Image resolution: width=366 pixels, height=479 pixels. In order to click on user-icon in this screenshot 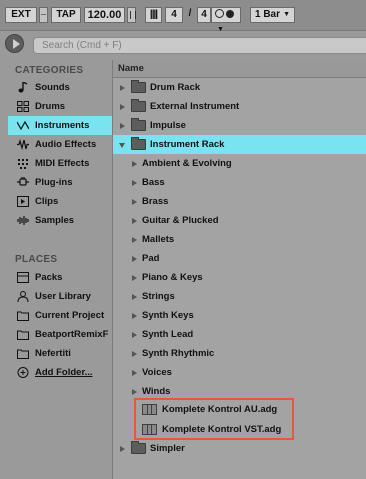, I will do `click(23, 296)`.